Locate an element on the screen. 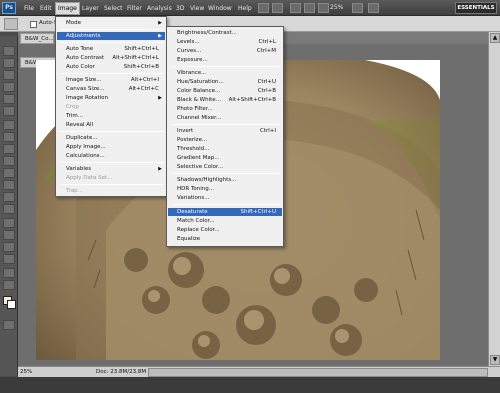  menu-image: Image is located at coordinates (67, 8).